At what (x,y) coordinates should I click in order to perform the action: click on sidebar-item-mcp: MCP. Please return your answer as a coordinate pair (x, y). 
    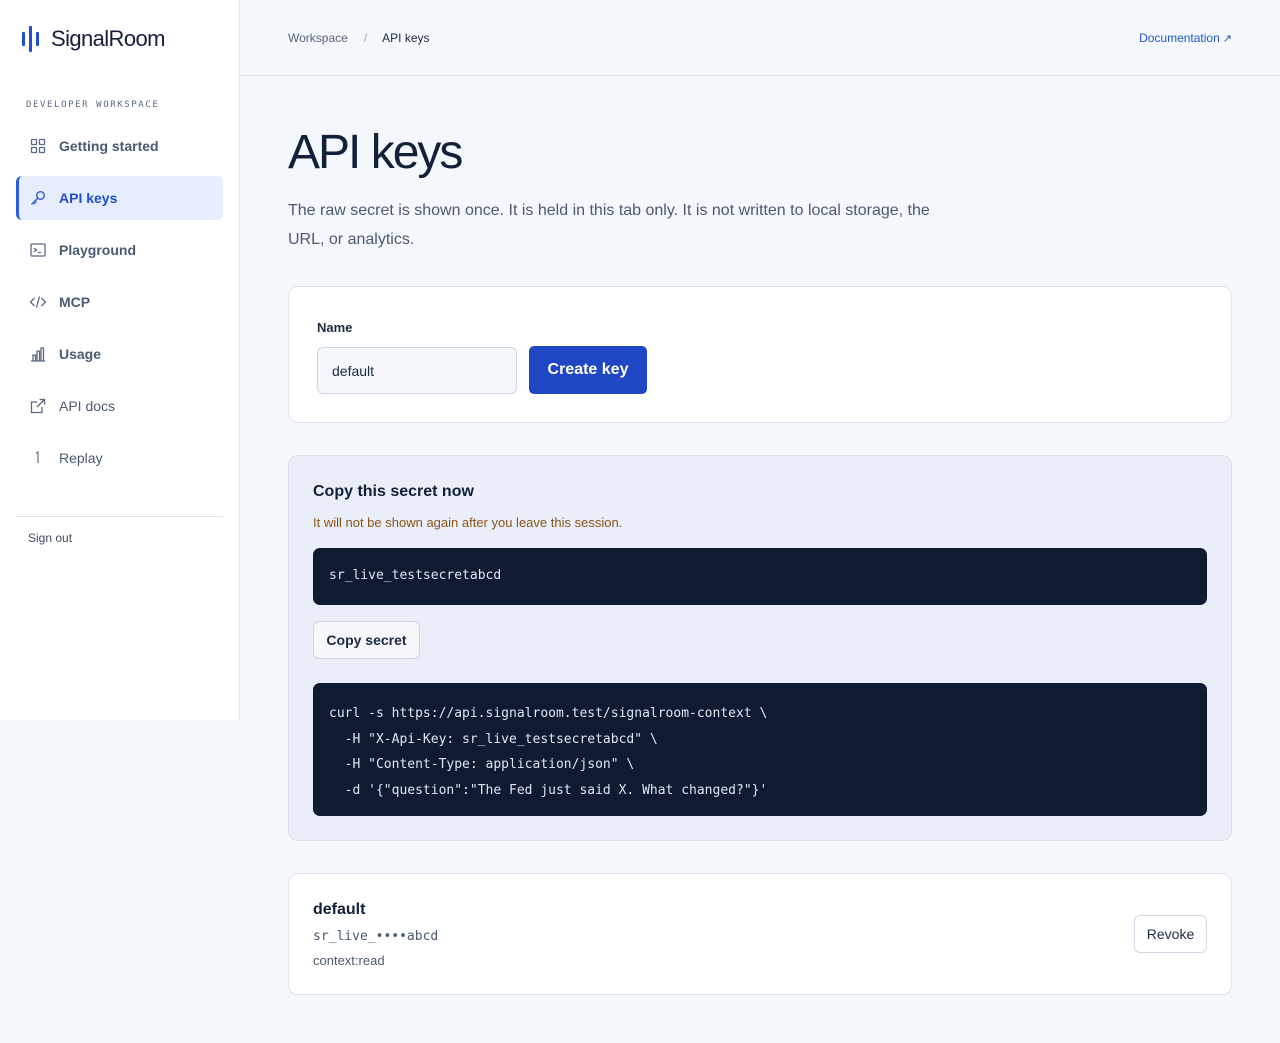
    Looking at the image, I should click on (119, 302).